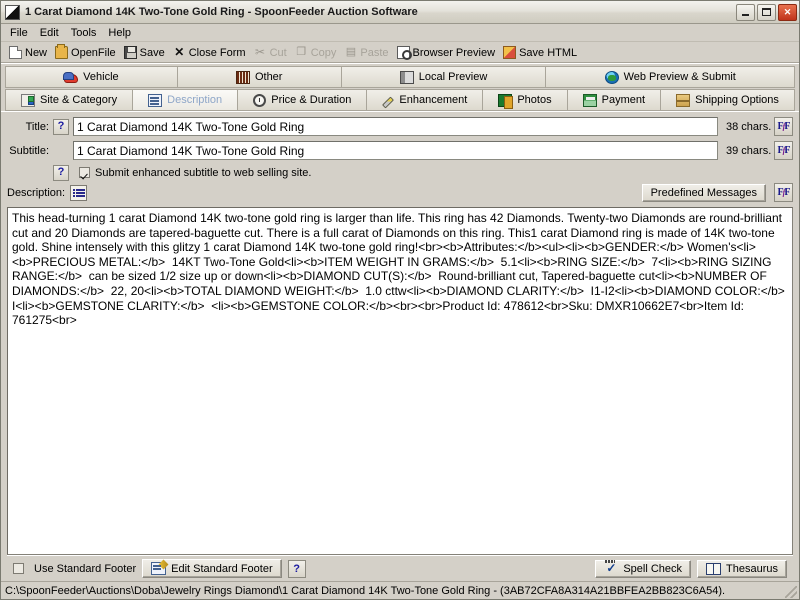  Describe the element at coordinates (613, 100) in the screenshot. I see `tab-payment: Payment` at that location.